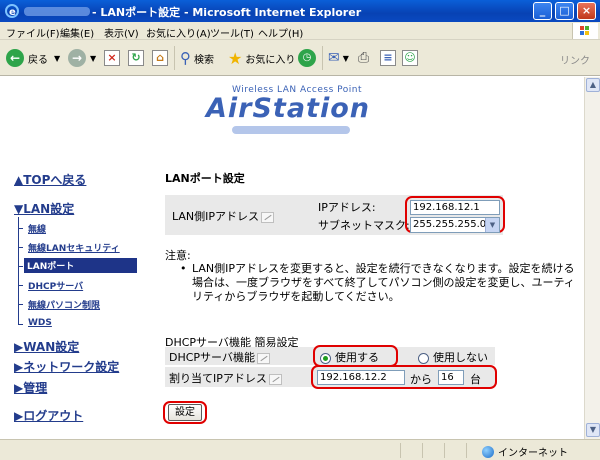 Image resolution: width=600 pixels, height=460 pixels. I want to click on dhcp-on-radio: 使用する, so click(349, 357).